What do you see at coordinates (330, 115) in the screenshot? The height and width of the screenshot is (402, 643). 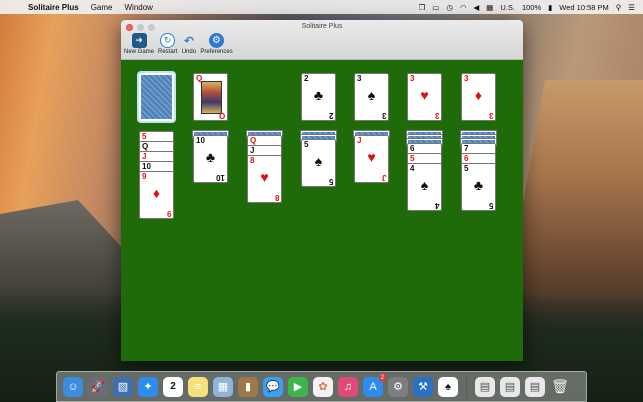 I see `card-rank-bottom: 2` at bounding box center [330, 115].